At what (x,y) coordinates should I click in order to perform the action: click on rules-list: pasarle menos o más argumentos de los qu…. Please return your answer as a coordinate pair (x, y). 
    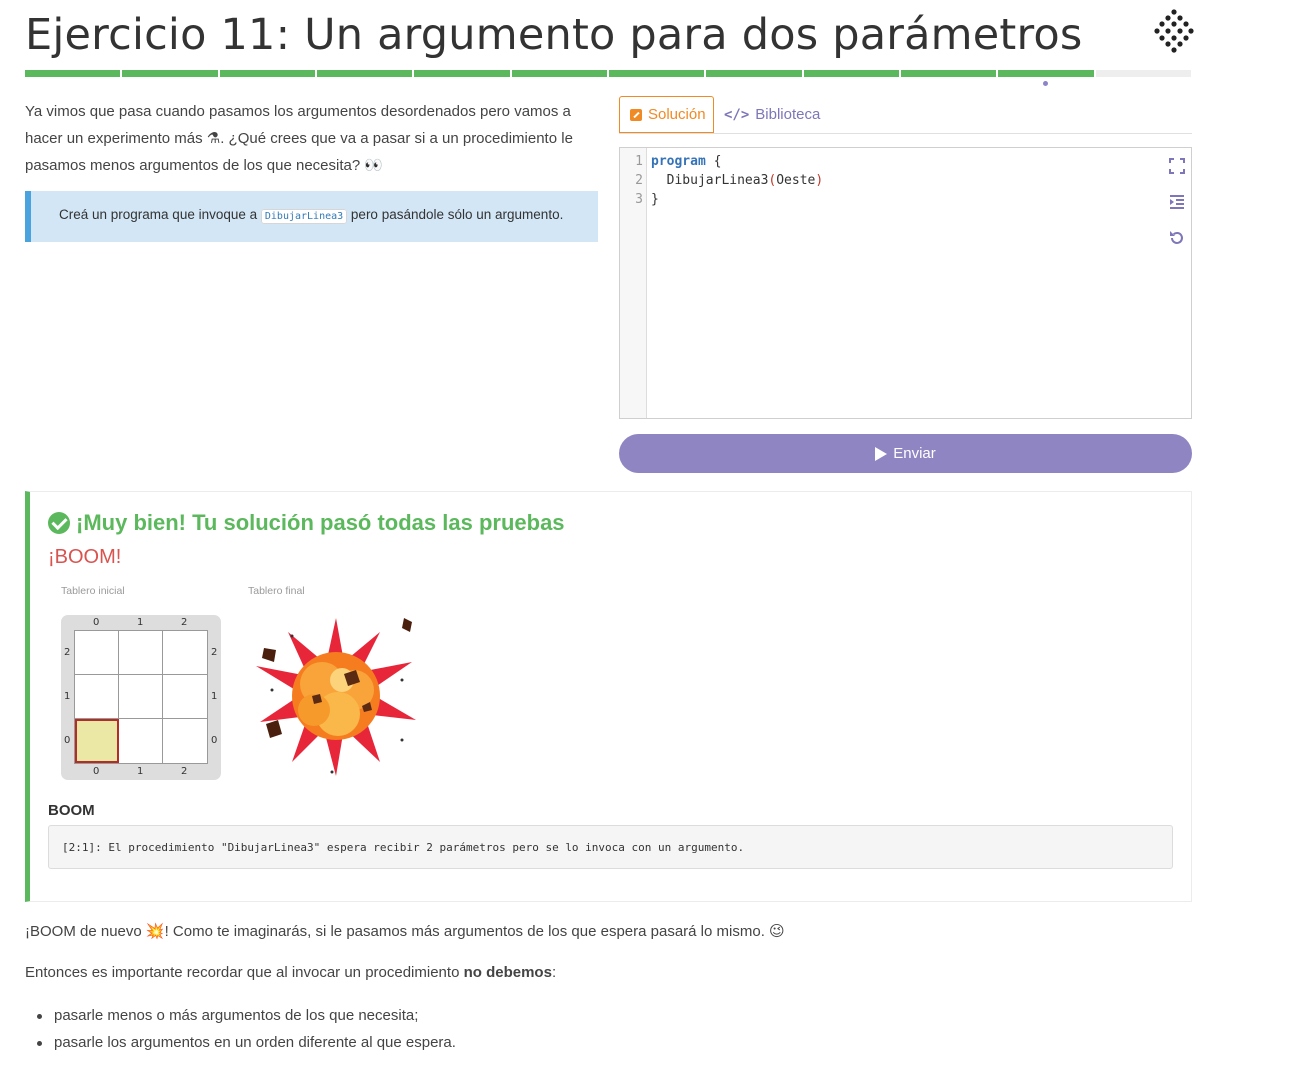
    Looking at the image, I should click on (240, 1032).